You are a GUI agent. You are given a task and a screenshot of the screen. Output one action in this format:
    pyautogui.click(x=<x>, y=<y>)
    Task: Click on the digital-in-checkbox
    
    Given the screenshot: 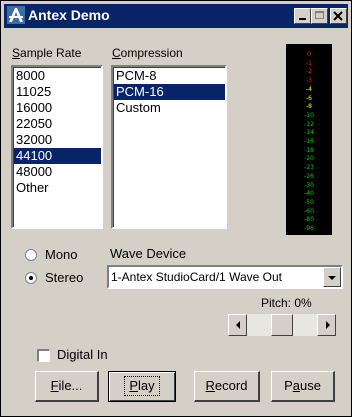 What is the action you would take?
    pyautogui.click(x=43, y=355)
    